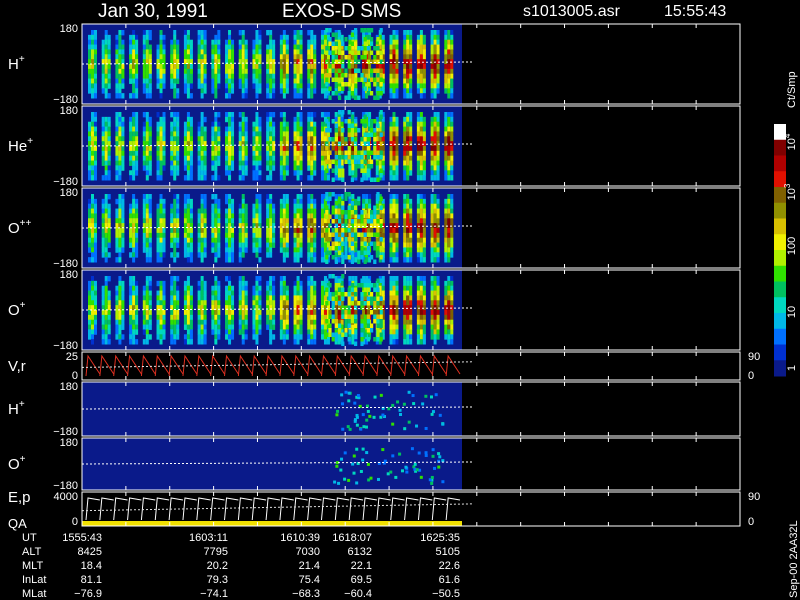  I want to click on panel-1: 180−180He+, so click(374, 146).